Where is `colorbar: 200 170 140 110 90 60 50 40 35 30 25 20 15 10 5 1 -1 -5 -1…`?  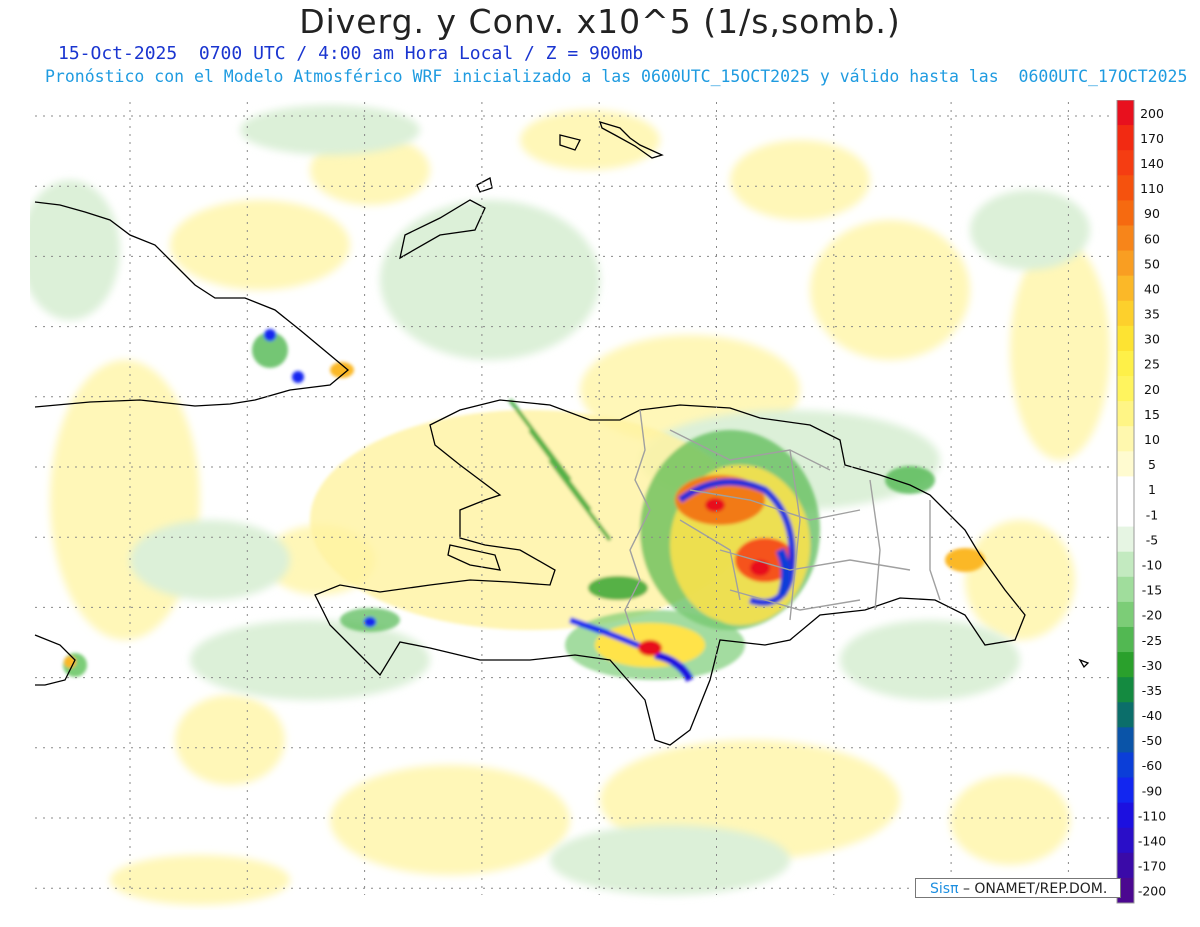
colorbar: 200 170 140 110 90 60 50 40 35 30 25 20 15 10 5 1 -1 -5 -1… is located at coordinates (1141, 502).